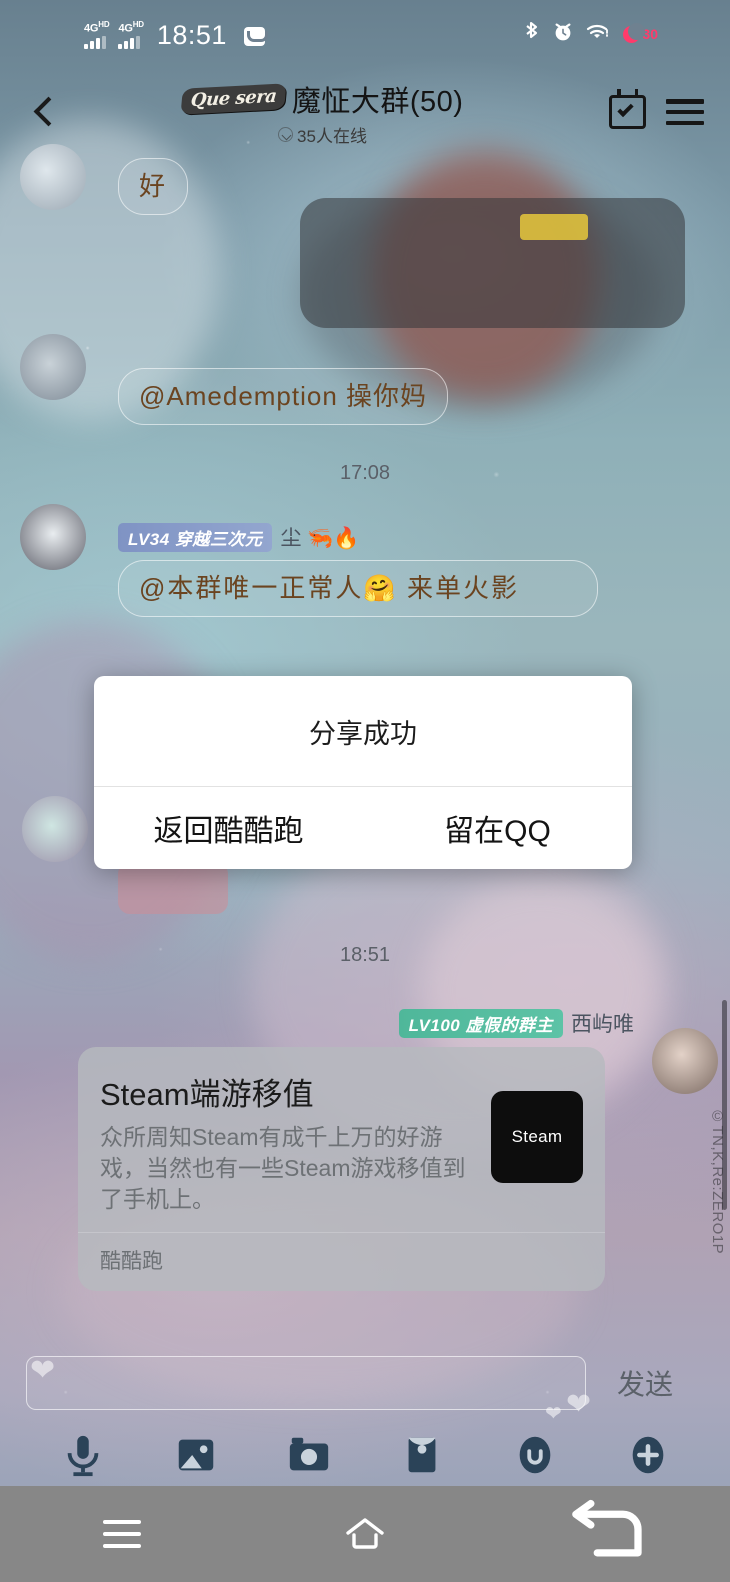  Describe the element at coordinates (228, 828) in the screenshot. I see `return-to-app-button: 返回酷酷跑` at that location.